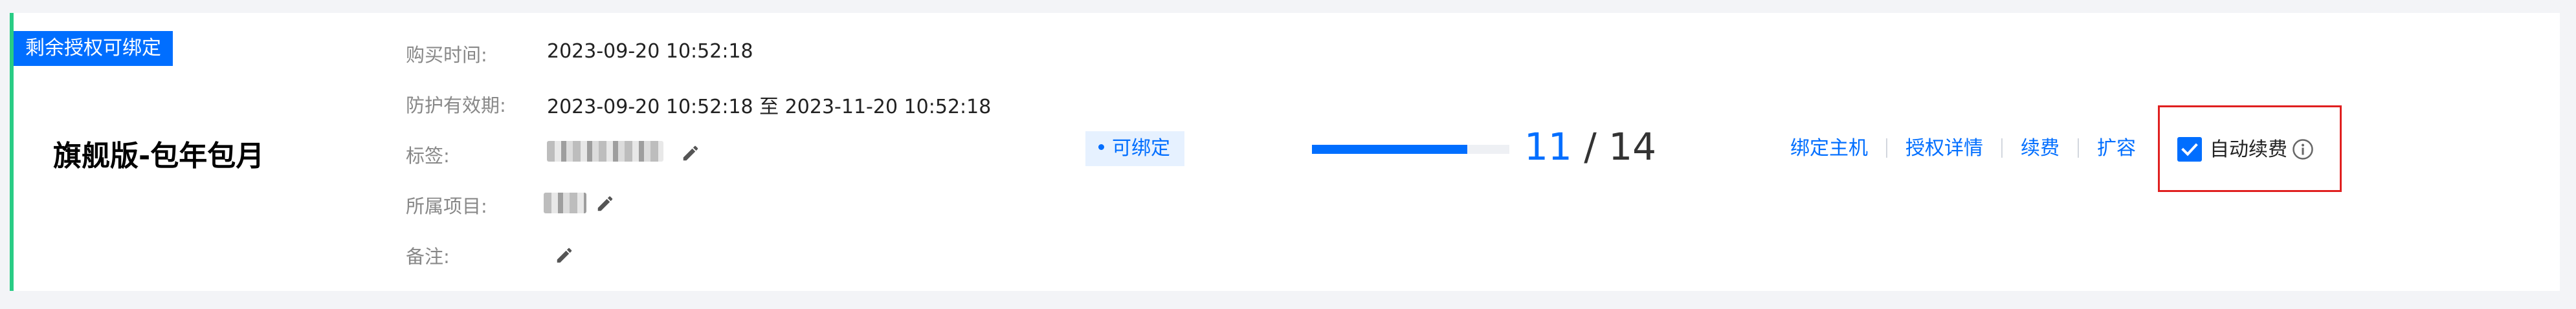 Image resolution: width=2576 pixels, height=309 pixels. I want to click on purchase-time-value: 2023-09-20 10:52:18, so click(650, 51).